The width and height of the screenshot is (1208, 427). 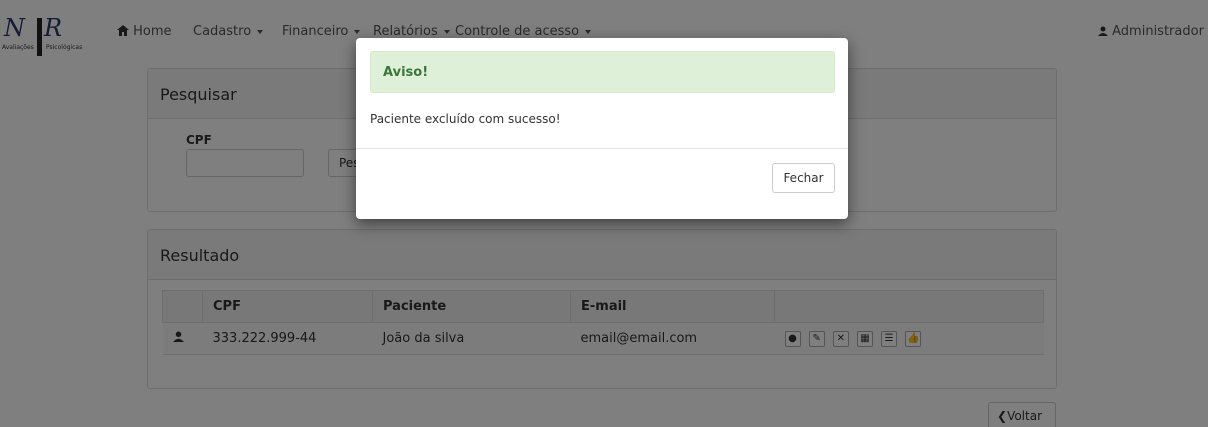 What do you see at coordinates (465, 119) in the screenshot?
I see `alert-message: Paciente excluído com sucesso!` at bounding box center [465, 119].